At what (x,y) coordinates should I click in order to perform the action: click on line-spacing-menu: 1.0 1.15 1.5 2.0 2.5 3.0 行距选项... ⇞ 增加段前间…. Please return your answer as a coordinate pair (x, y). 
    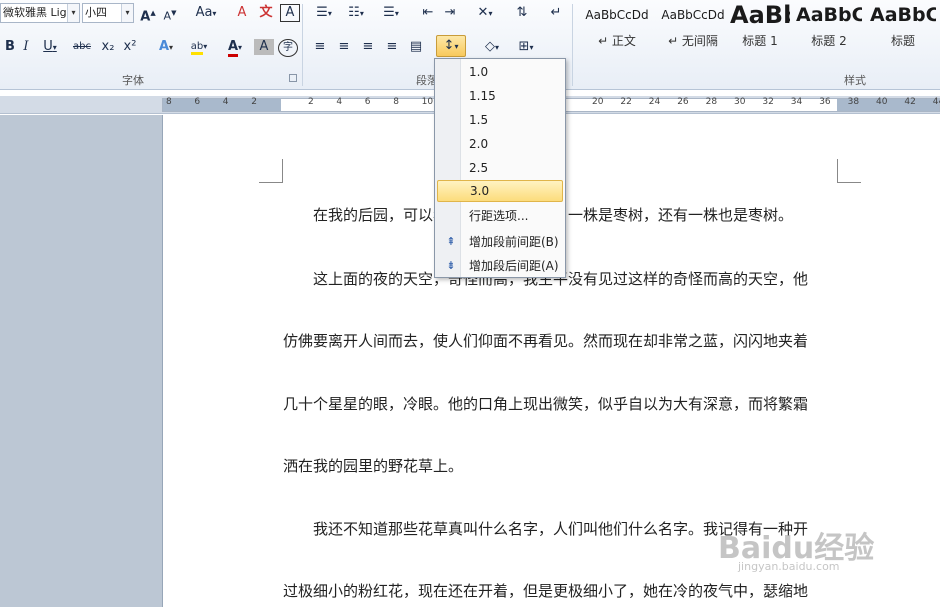
    Looking at the image, I should click on (500, 168).